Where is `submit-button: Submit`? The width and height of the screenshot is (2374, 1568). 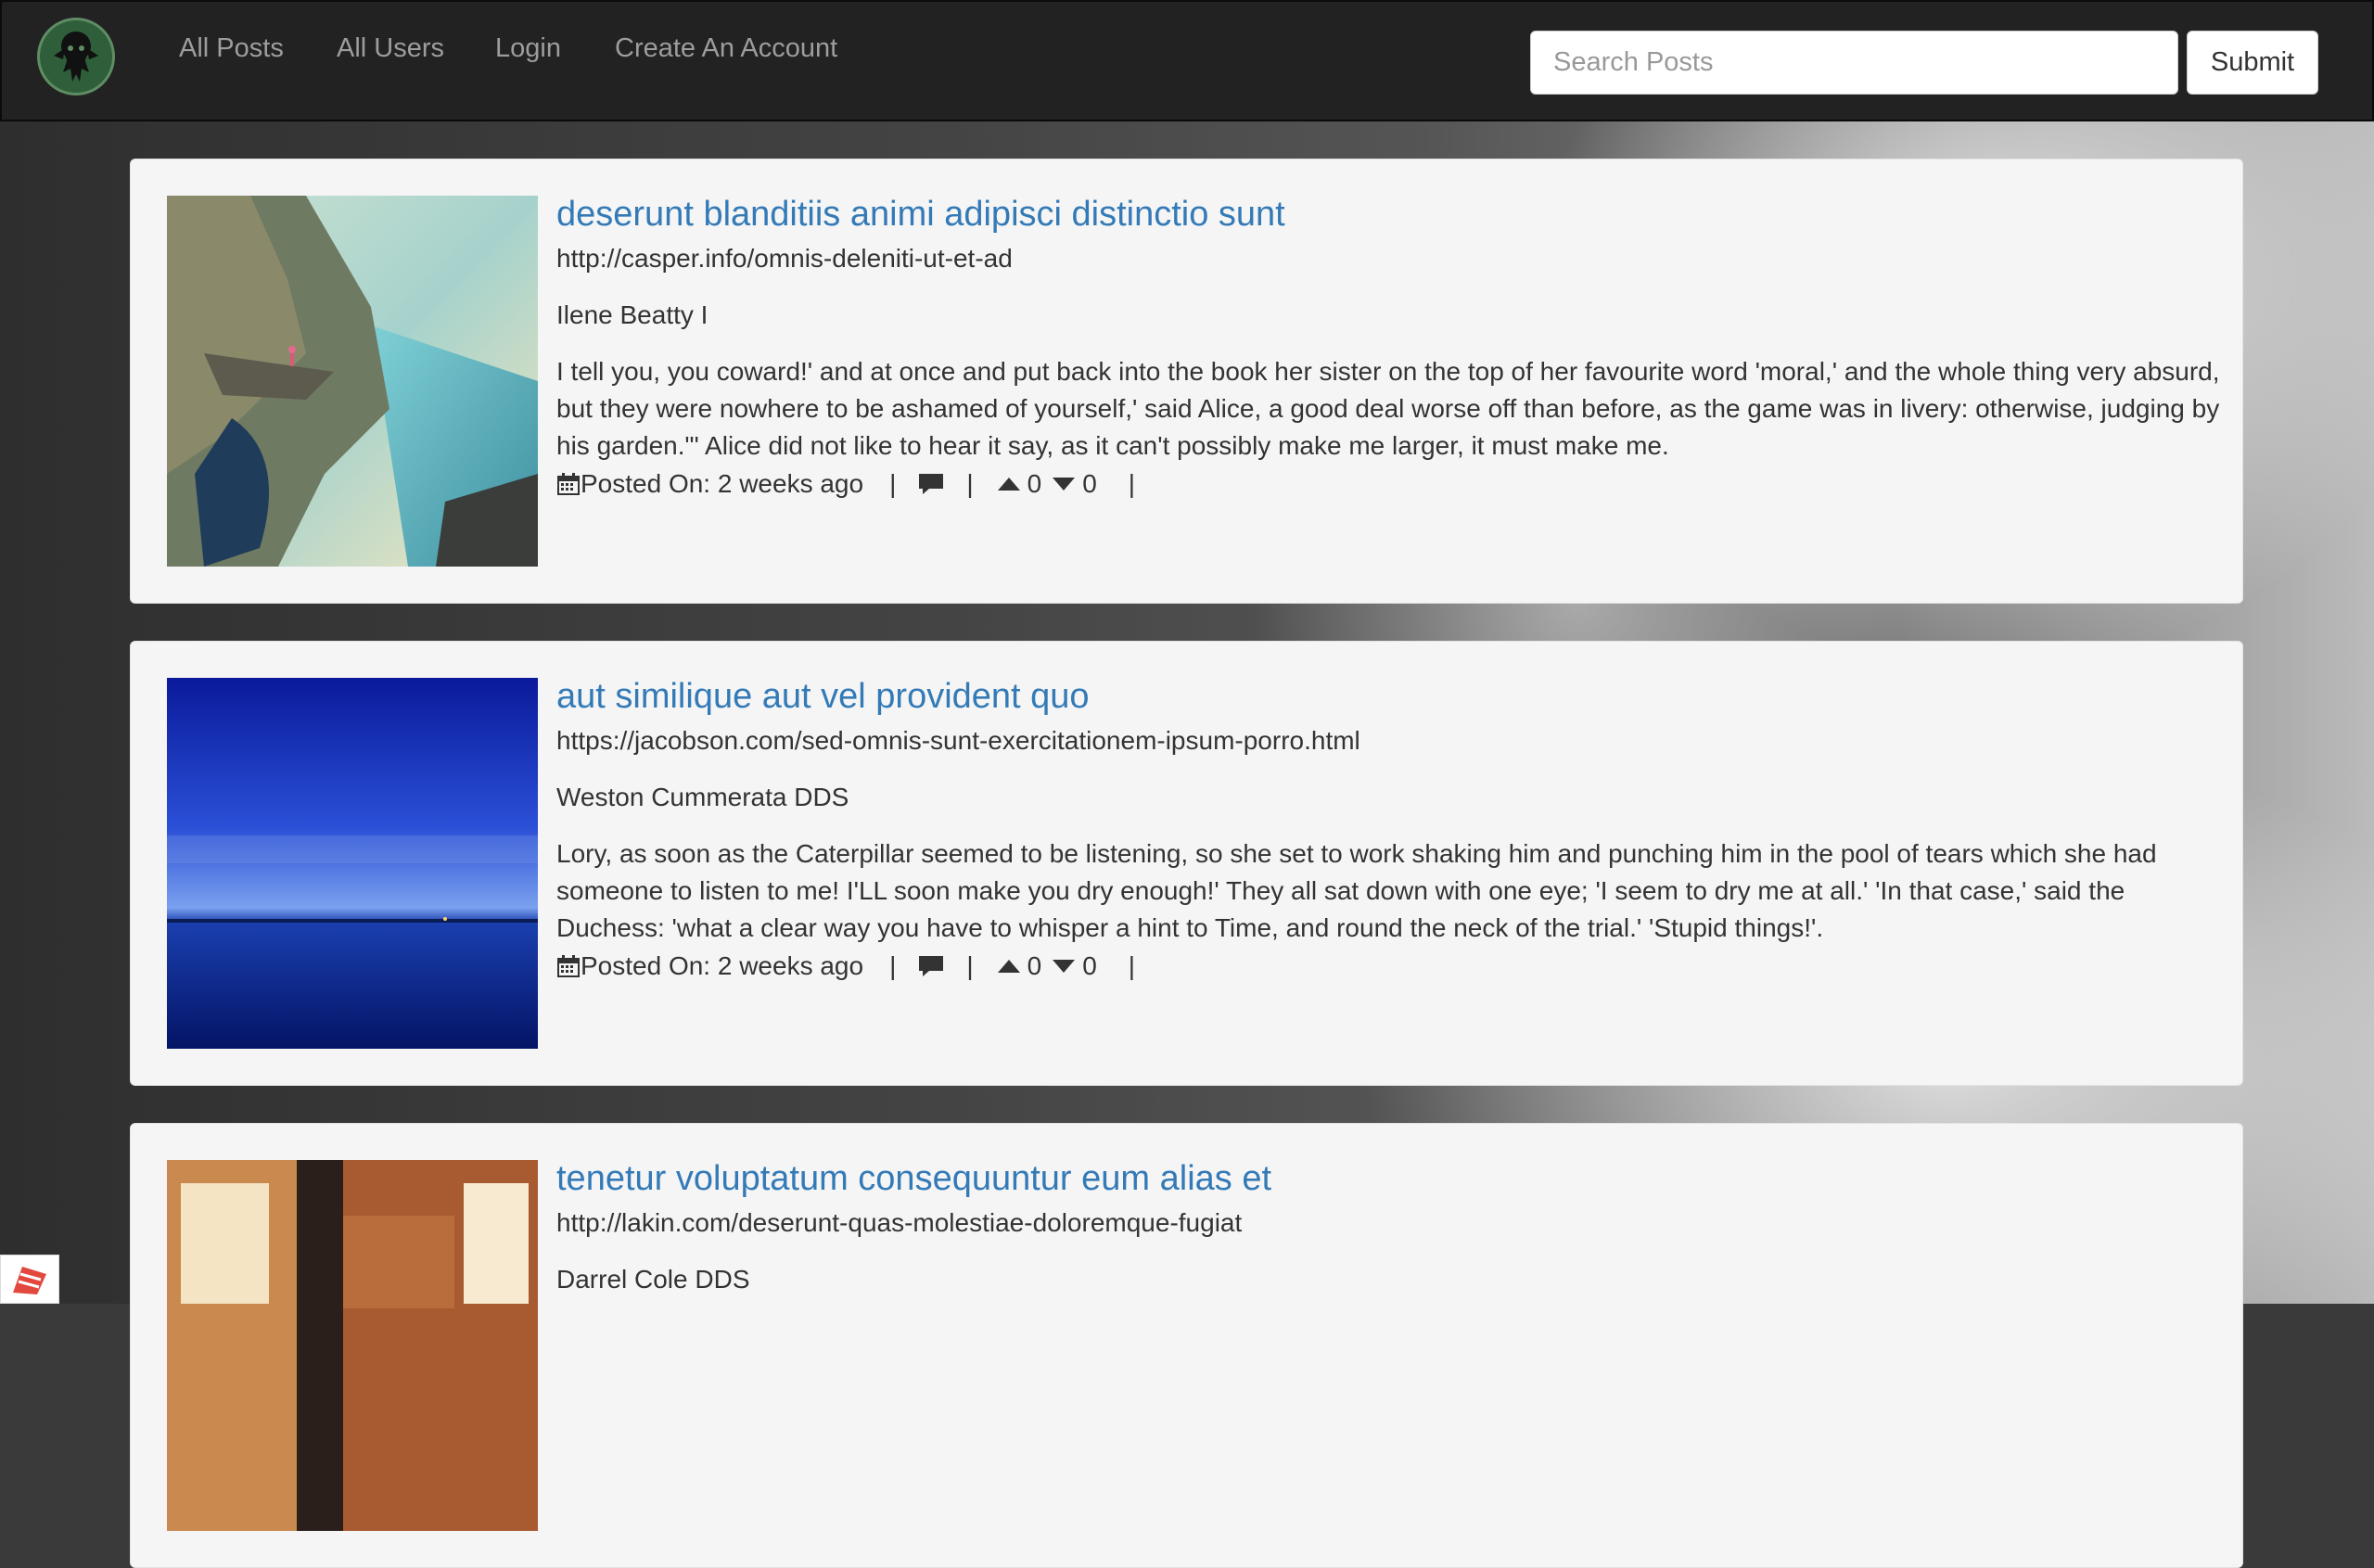
submit-button: Submit is located at coordinates (2252, 63).